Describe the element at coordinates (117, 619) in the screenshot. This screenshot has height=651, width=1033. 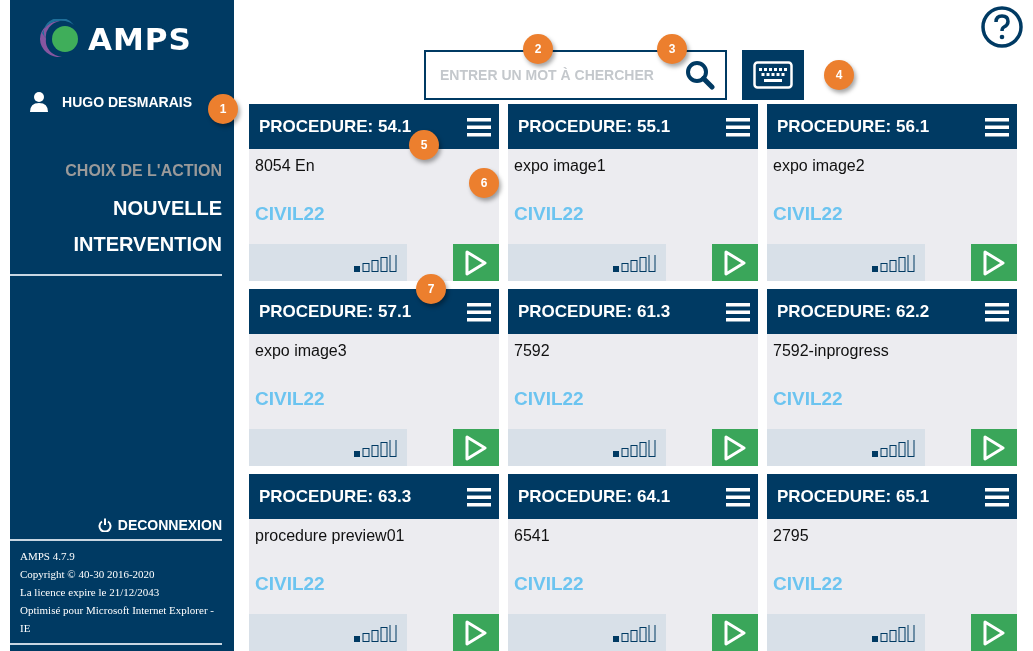
I see `footer-text: Optimisé pour Microsoft Internet Explorer - IE` at that location.